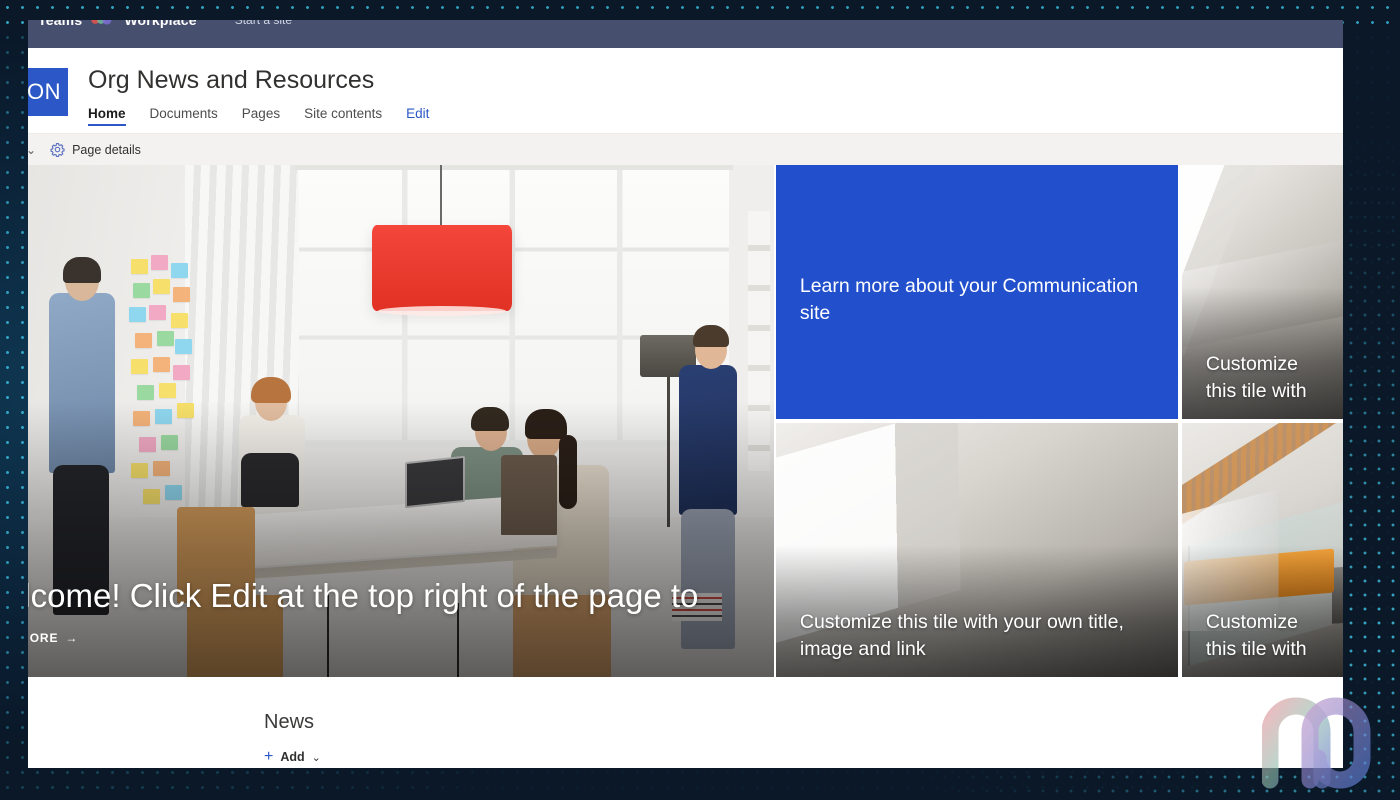 The image size is (1400, 800). I want to click on page-details-label: Page details, so click(106, 149).